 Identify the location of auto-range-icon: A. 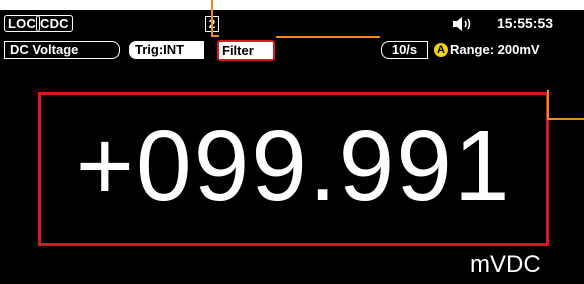
(441, 50).